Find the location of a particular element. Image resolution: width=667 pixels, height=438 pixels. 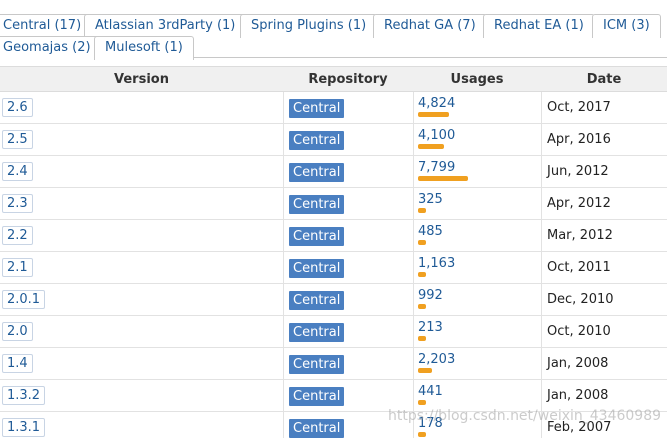

table-row: 2.1 Central 1,163 Oct, 2011 is located at coordinates (333, 268).